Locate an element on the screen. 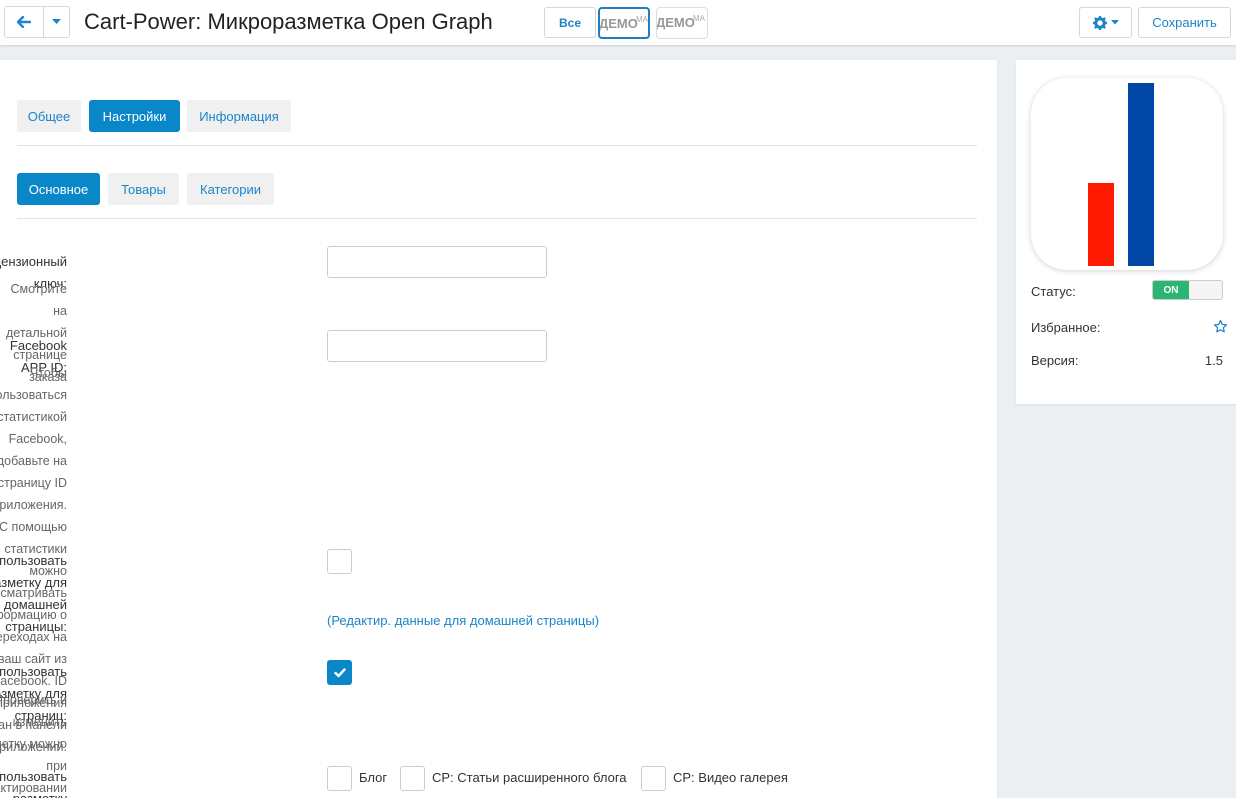 The width and height of the screenshot is (1236, 798). favorite-label: Избранное: is located at coordinates (1066, 327).